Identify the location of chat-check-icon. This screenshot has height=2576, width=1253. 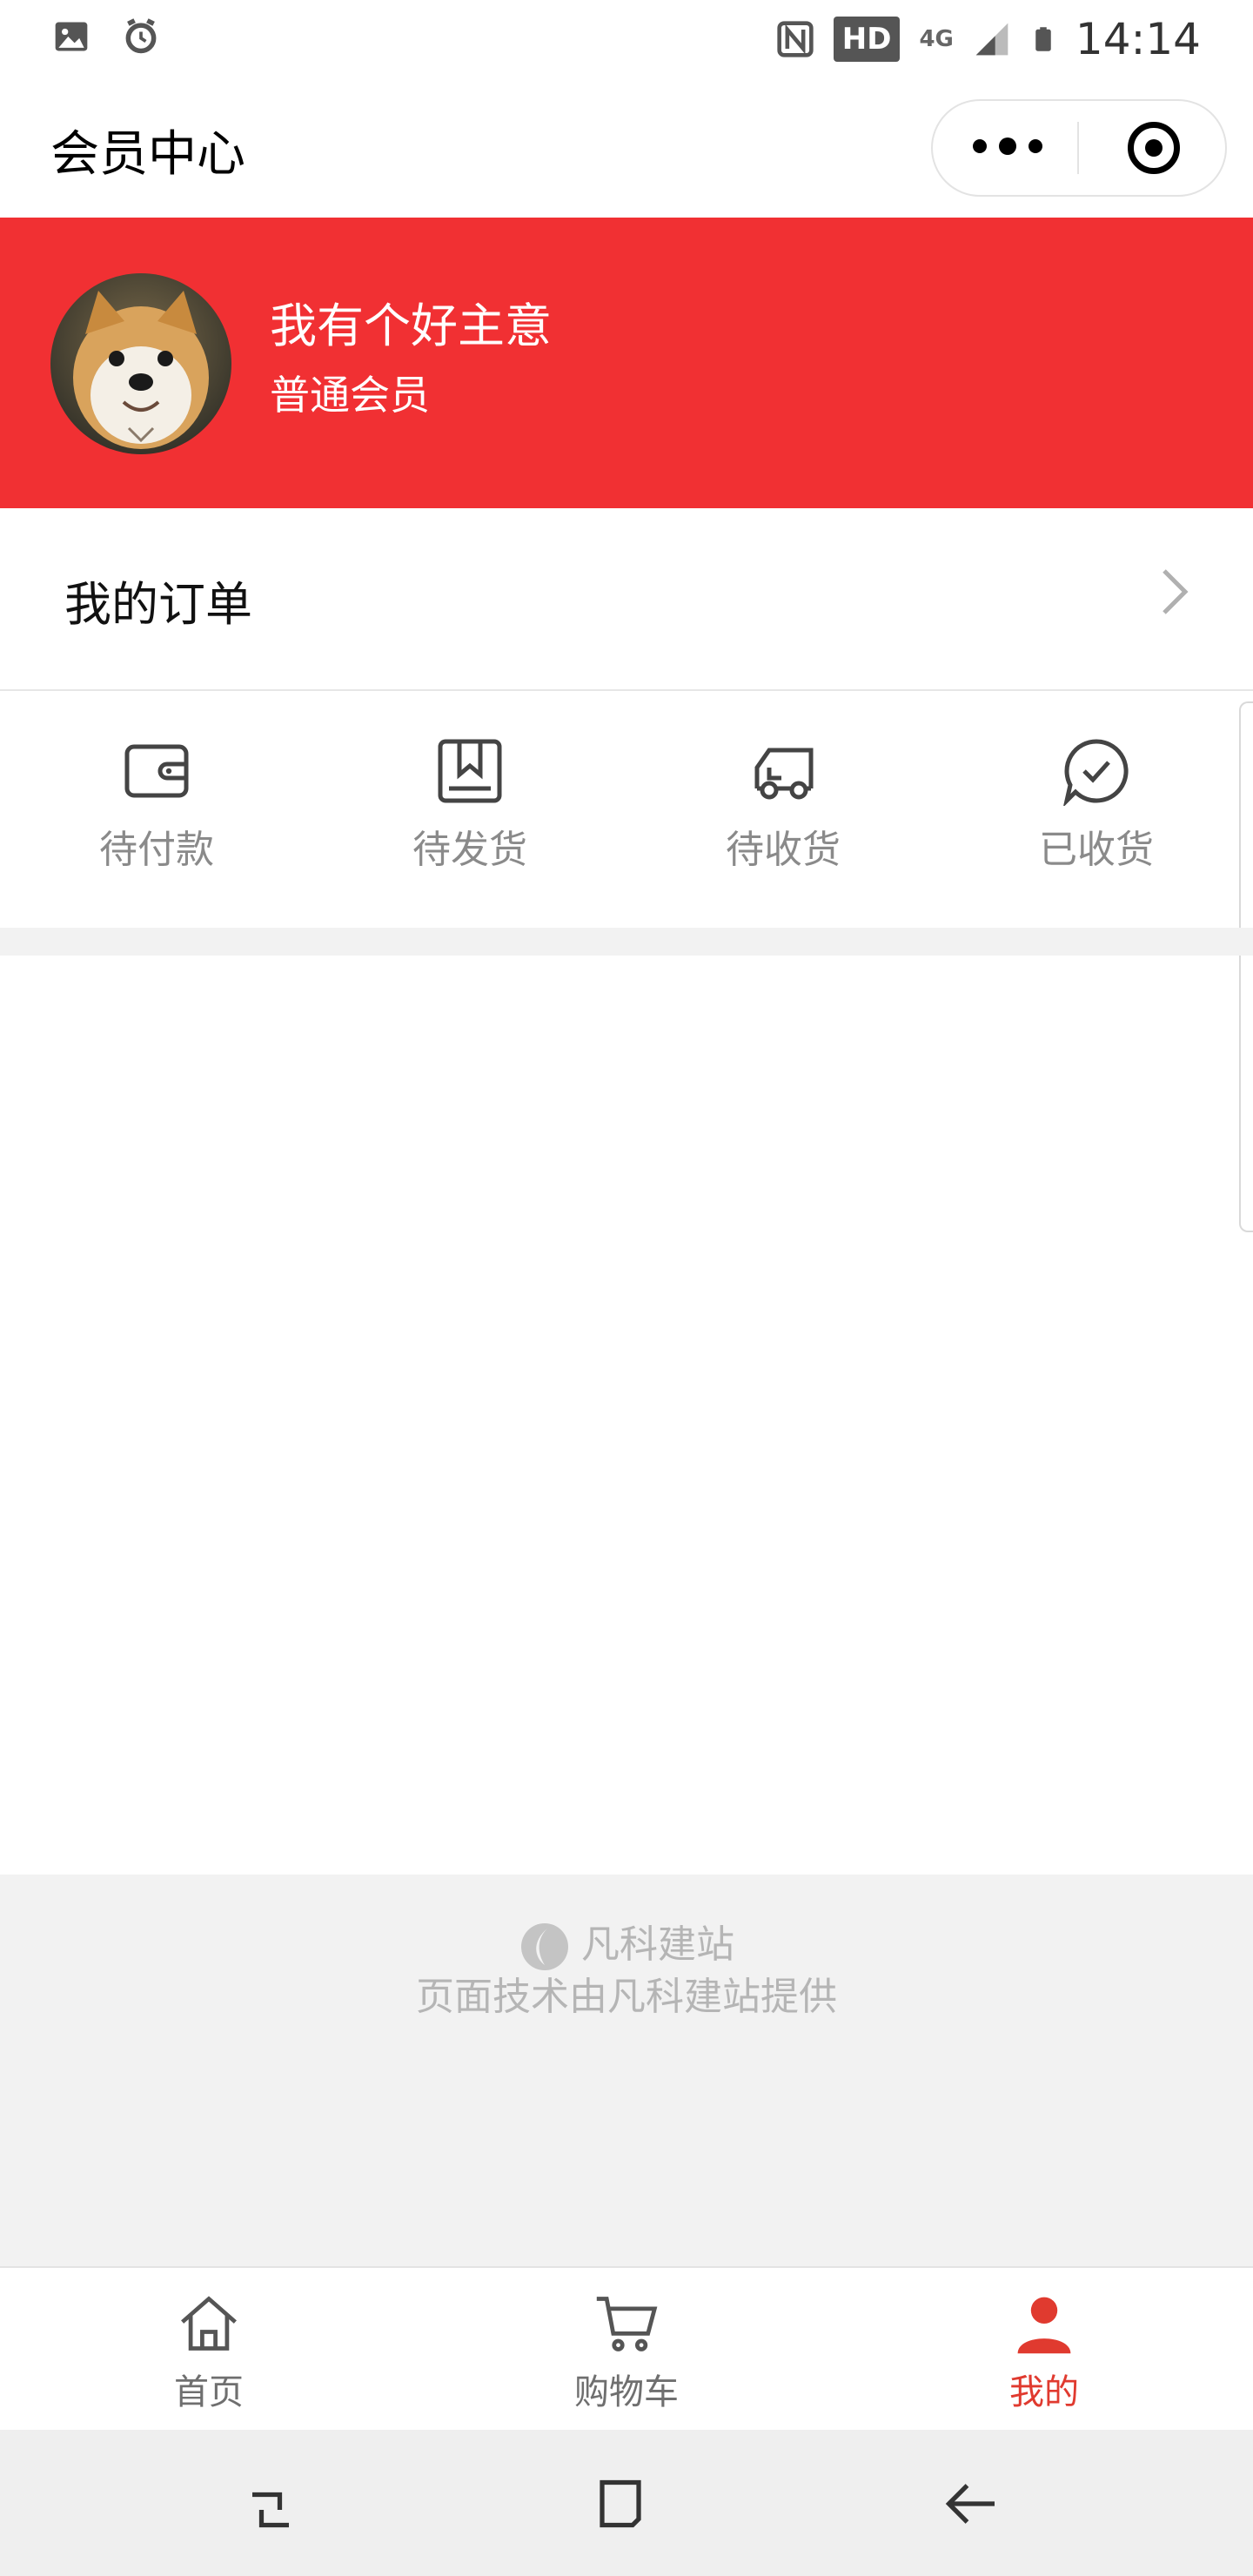
(1096, 772).